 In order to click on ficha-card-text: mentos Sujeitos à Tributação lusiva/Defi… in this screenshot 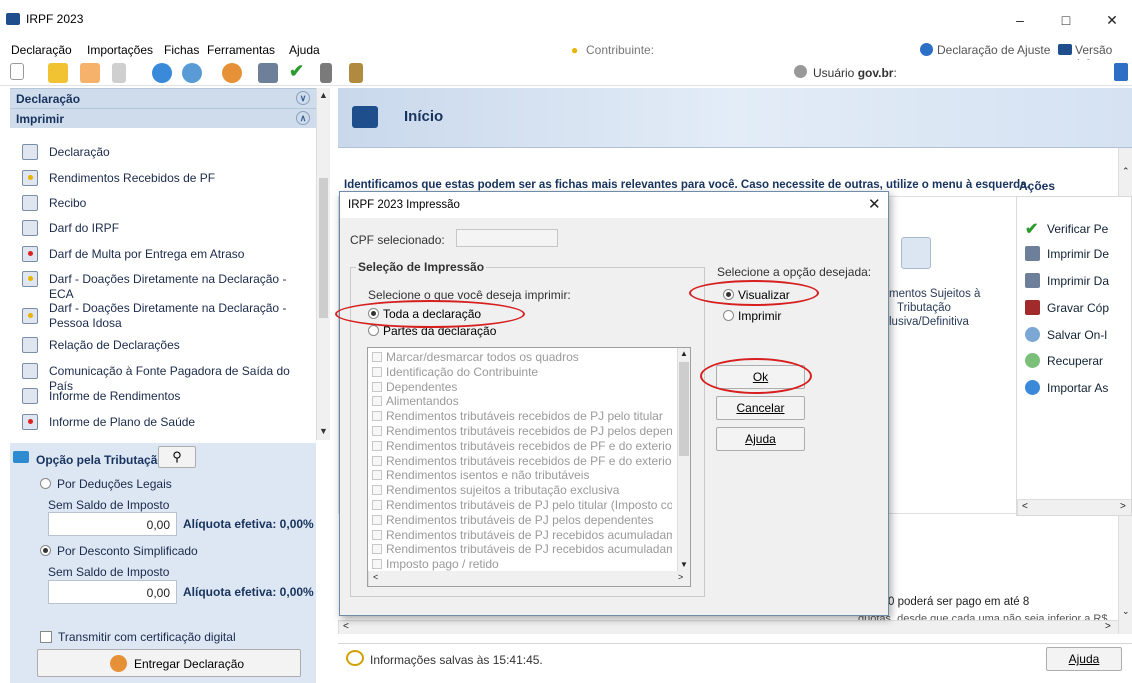, I will do `click(934, 308)`.